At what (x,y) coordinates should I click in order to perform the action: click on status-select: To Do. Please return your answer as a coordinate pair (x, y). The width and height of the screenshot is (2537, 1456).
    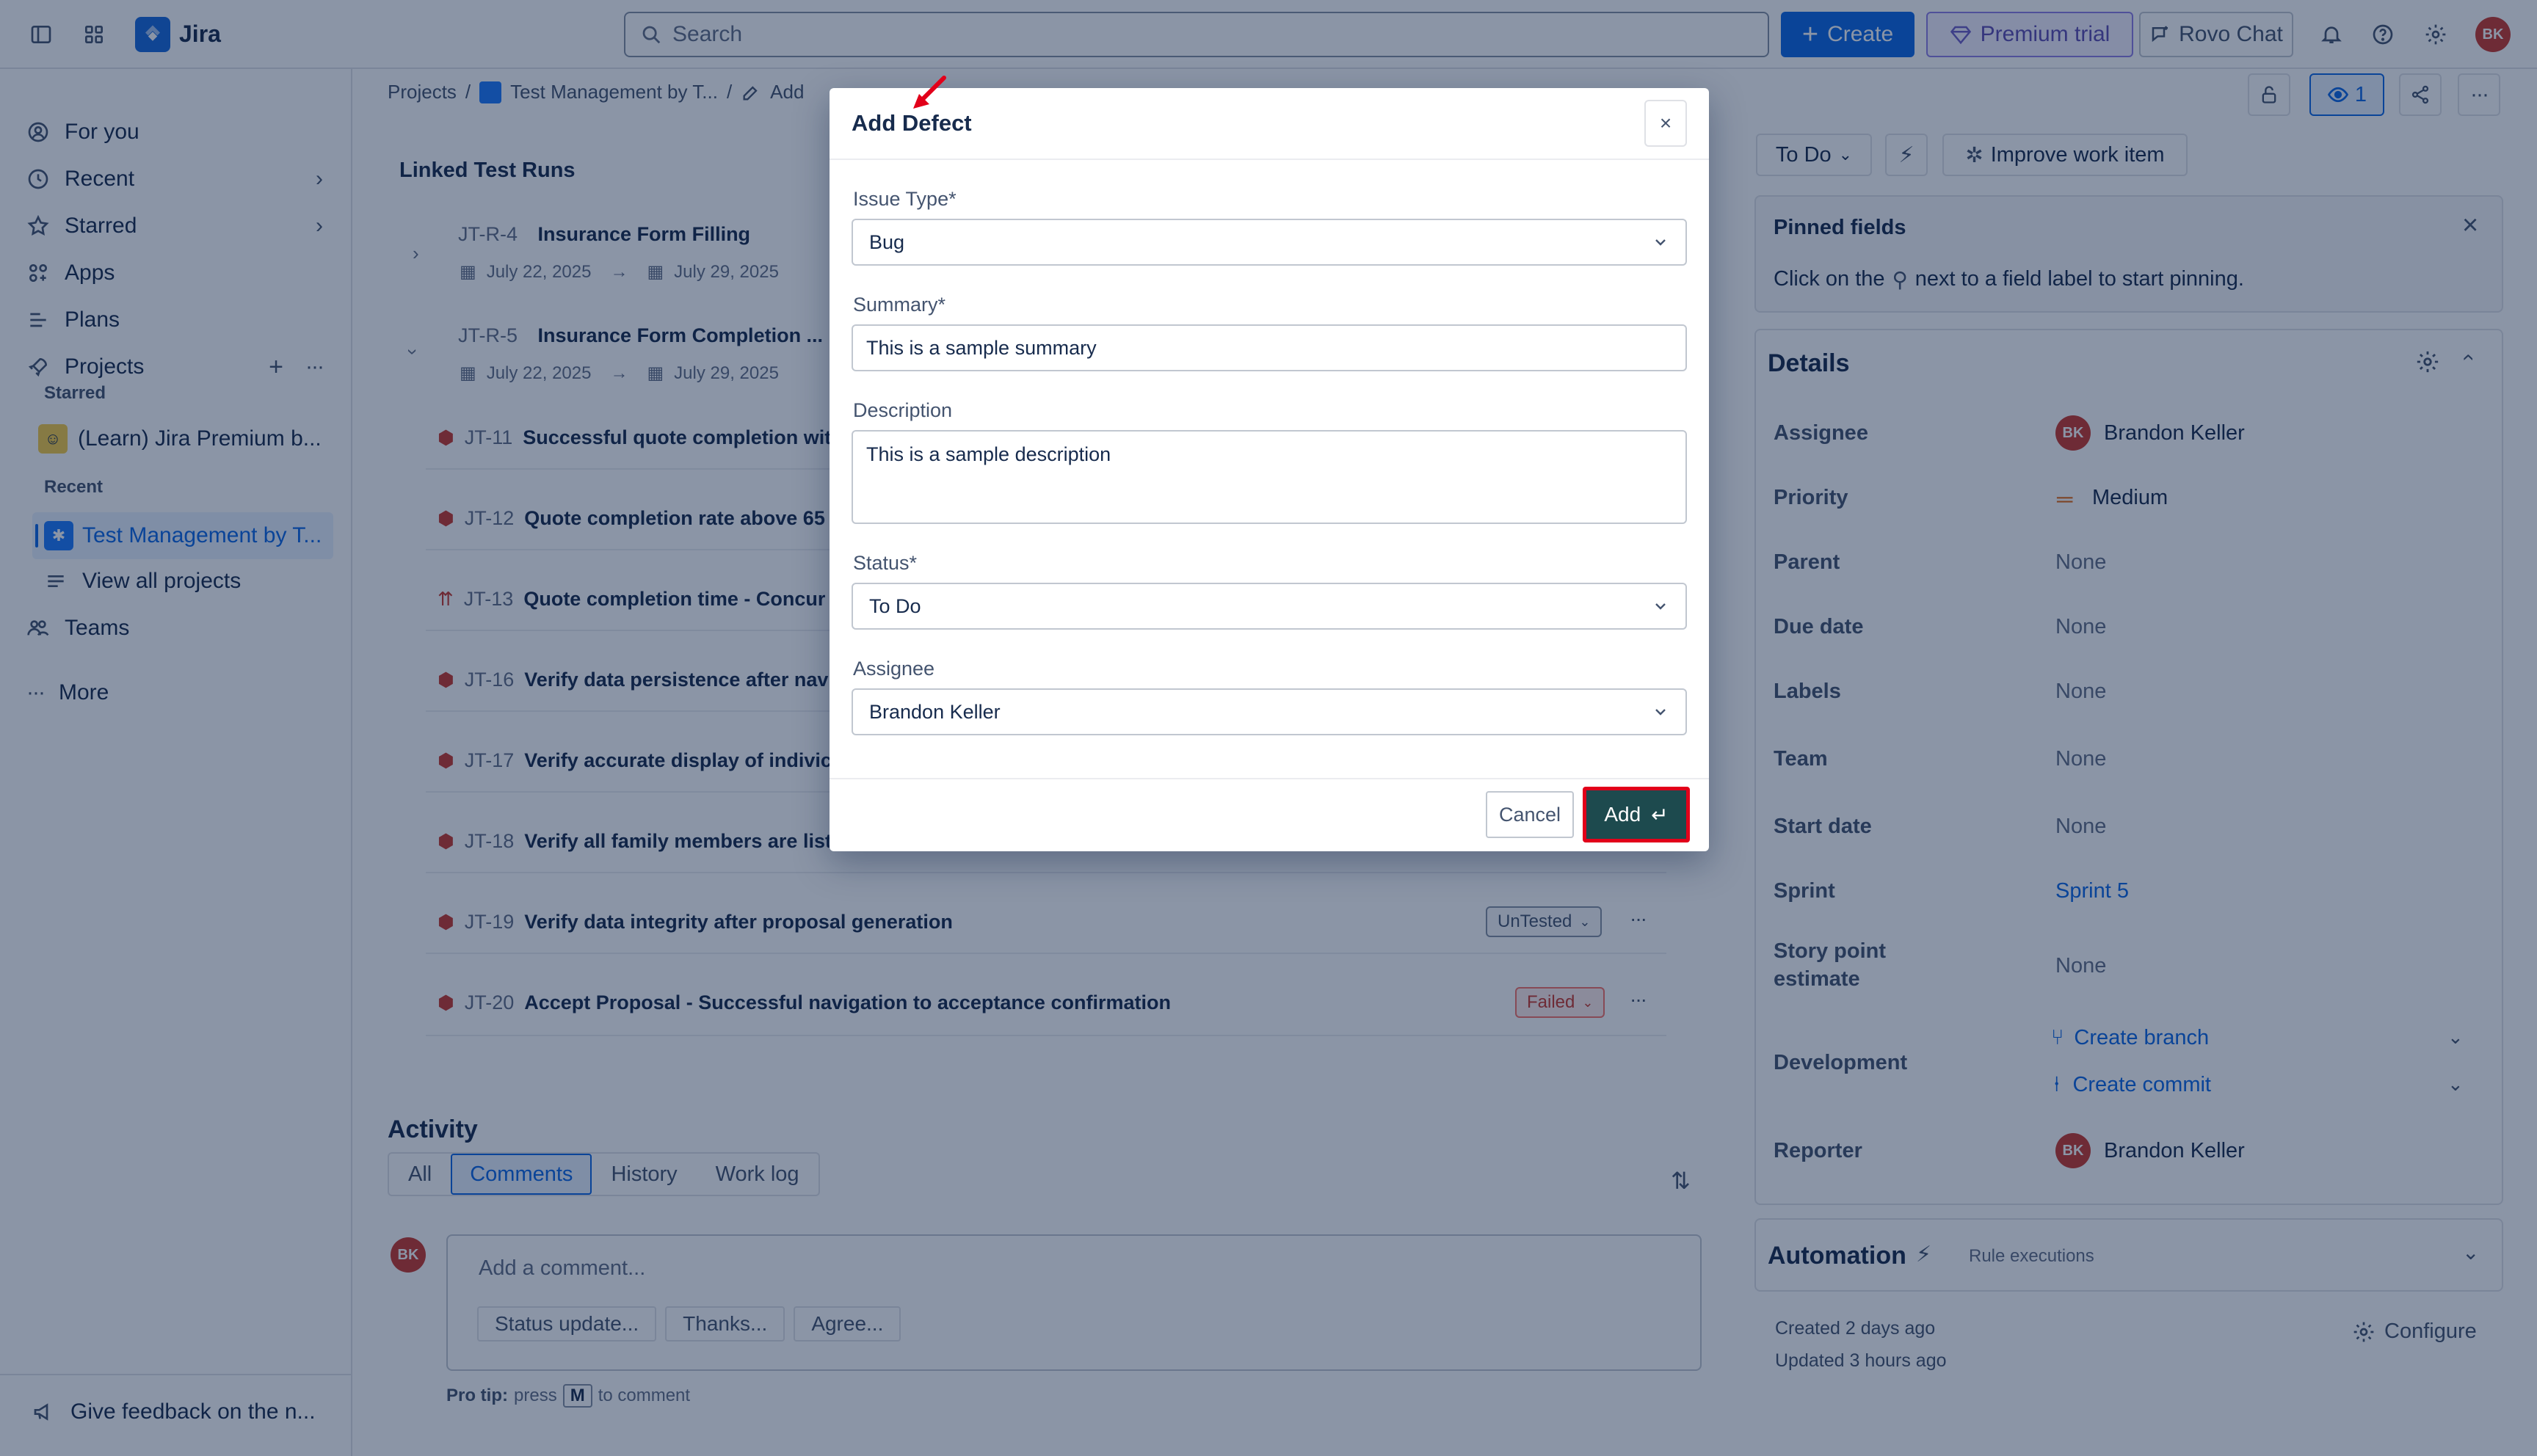
    Looking at the image, I should click on (1269, 606).